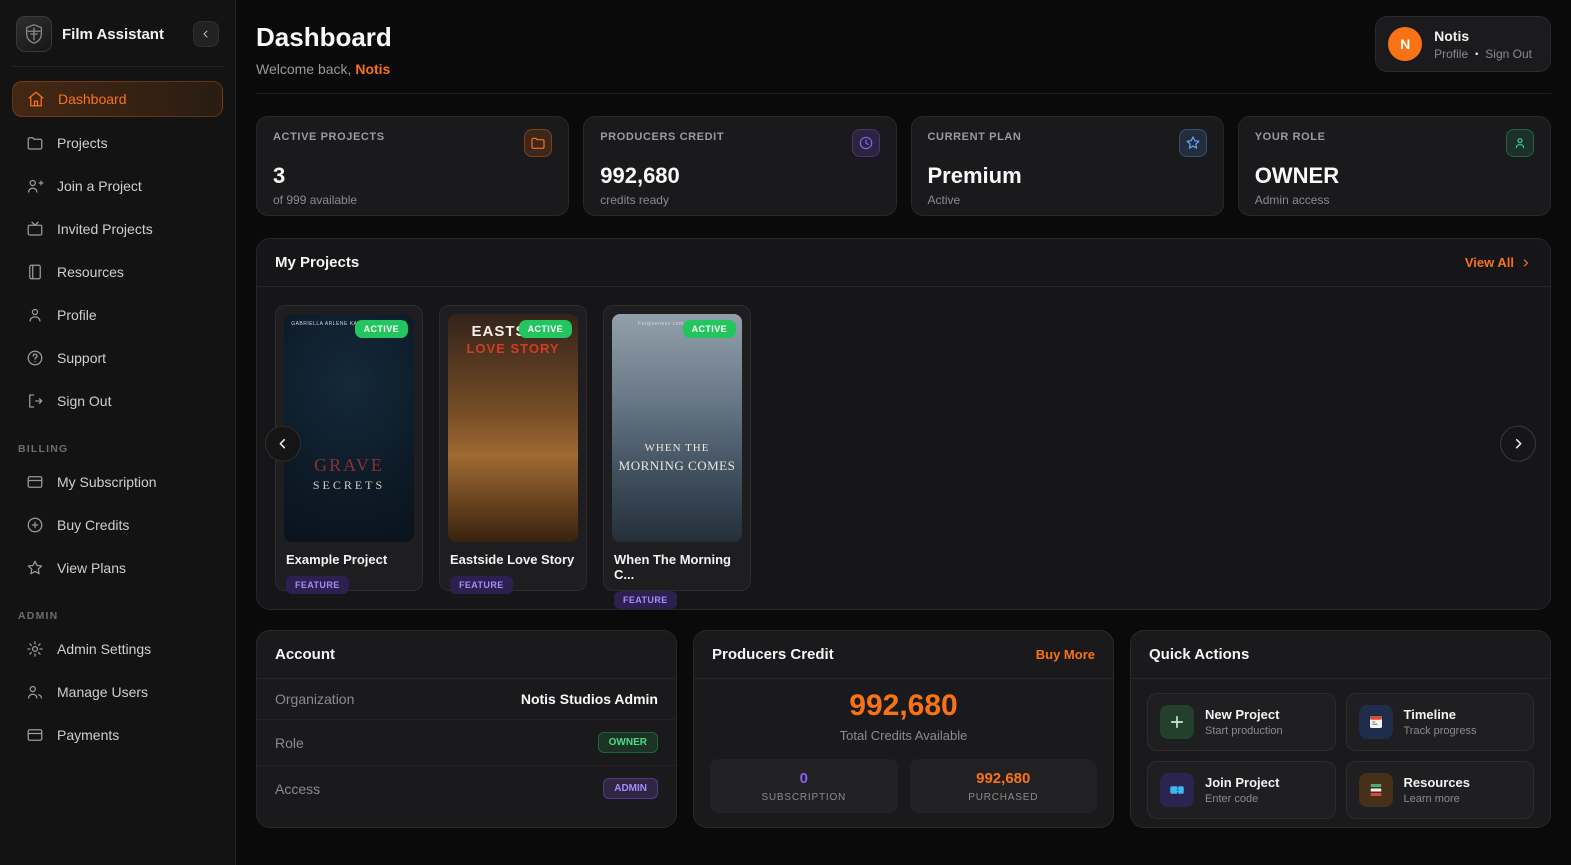 This screenshot has height=865, width=1571. I want to click on stat-card-active-projects: ACTIVE PROJECTS 3 of 999 available, so click(413, 166).